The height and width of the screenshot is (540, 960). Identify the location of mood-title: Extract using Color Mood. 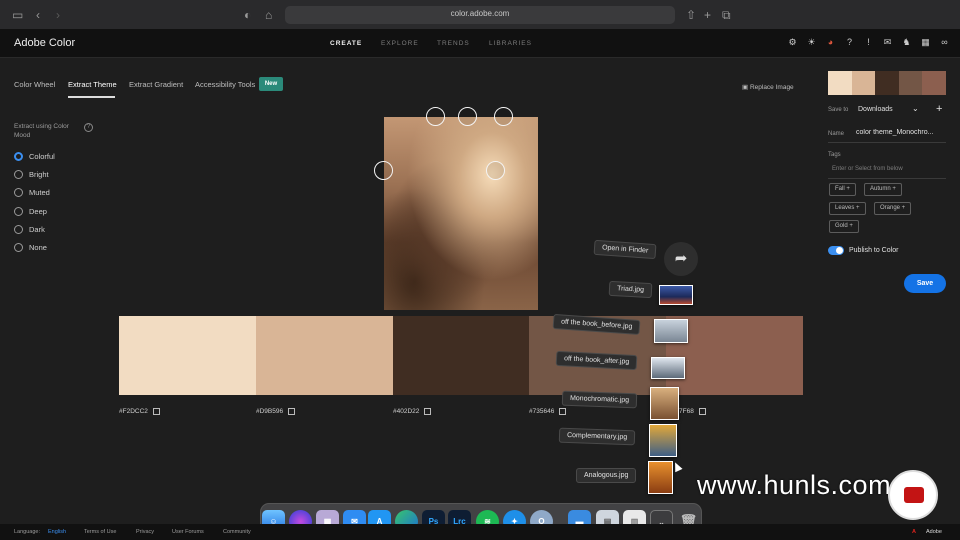
(41, 131).